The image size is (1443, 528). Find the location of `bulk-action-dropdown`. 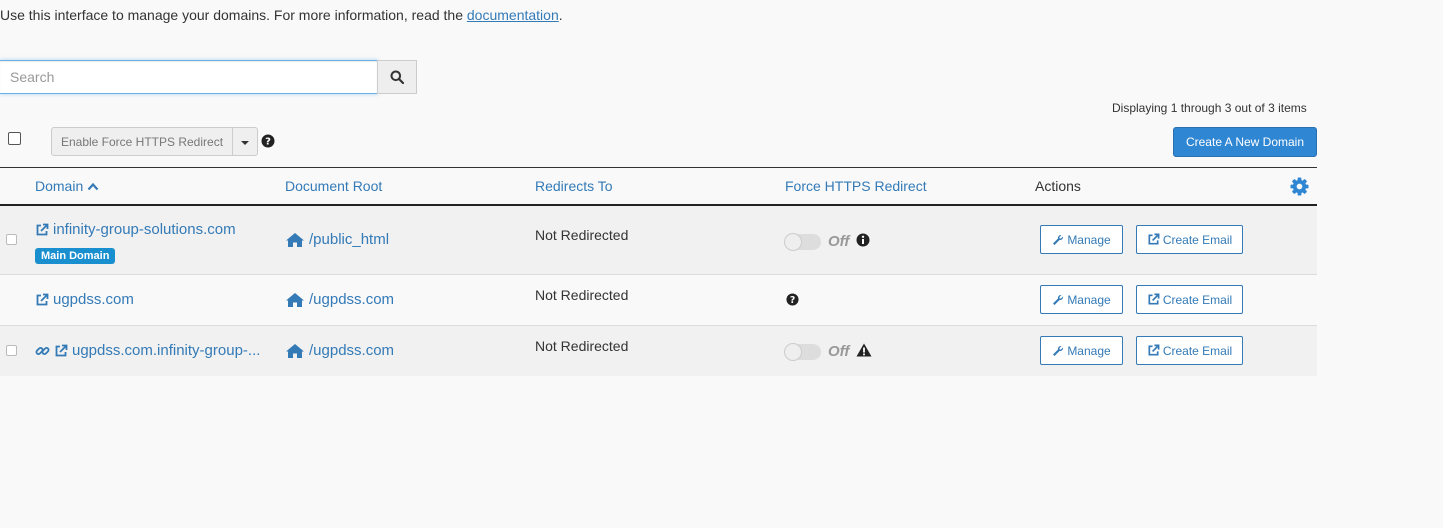

bulk-action-dropdown is located at coordinates (245, 141).